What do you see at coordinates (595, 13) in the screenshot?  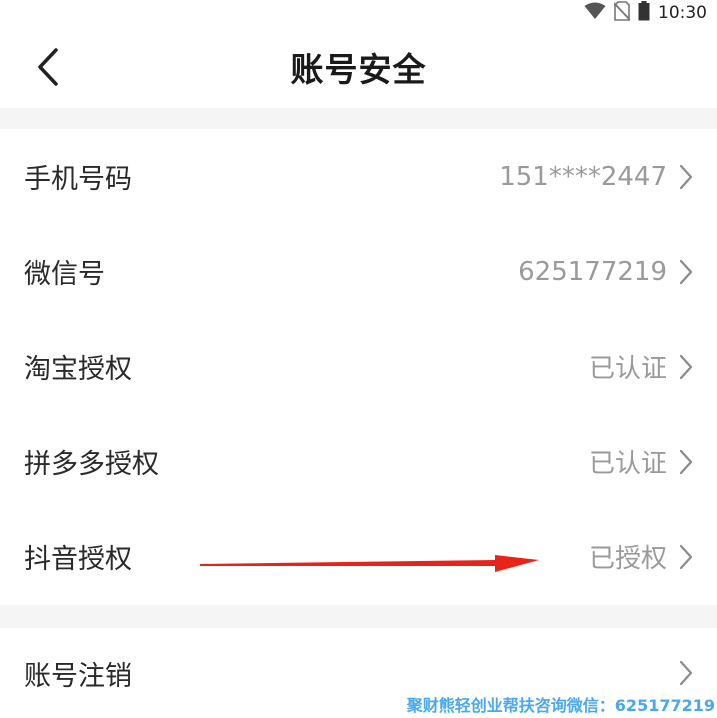 I see `wifi-icon` at bounding box center [595, 13].